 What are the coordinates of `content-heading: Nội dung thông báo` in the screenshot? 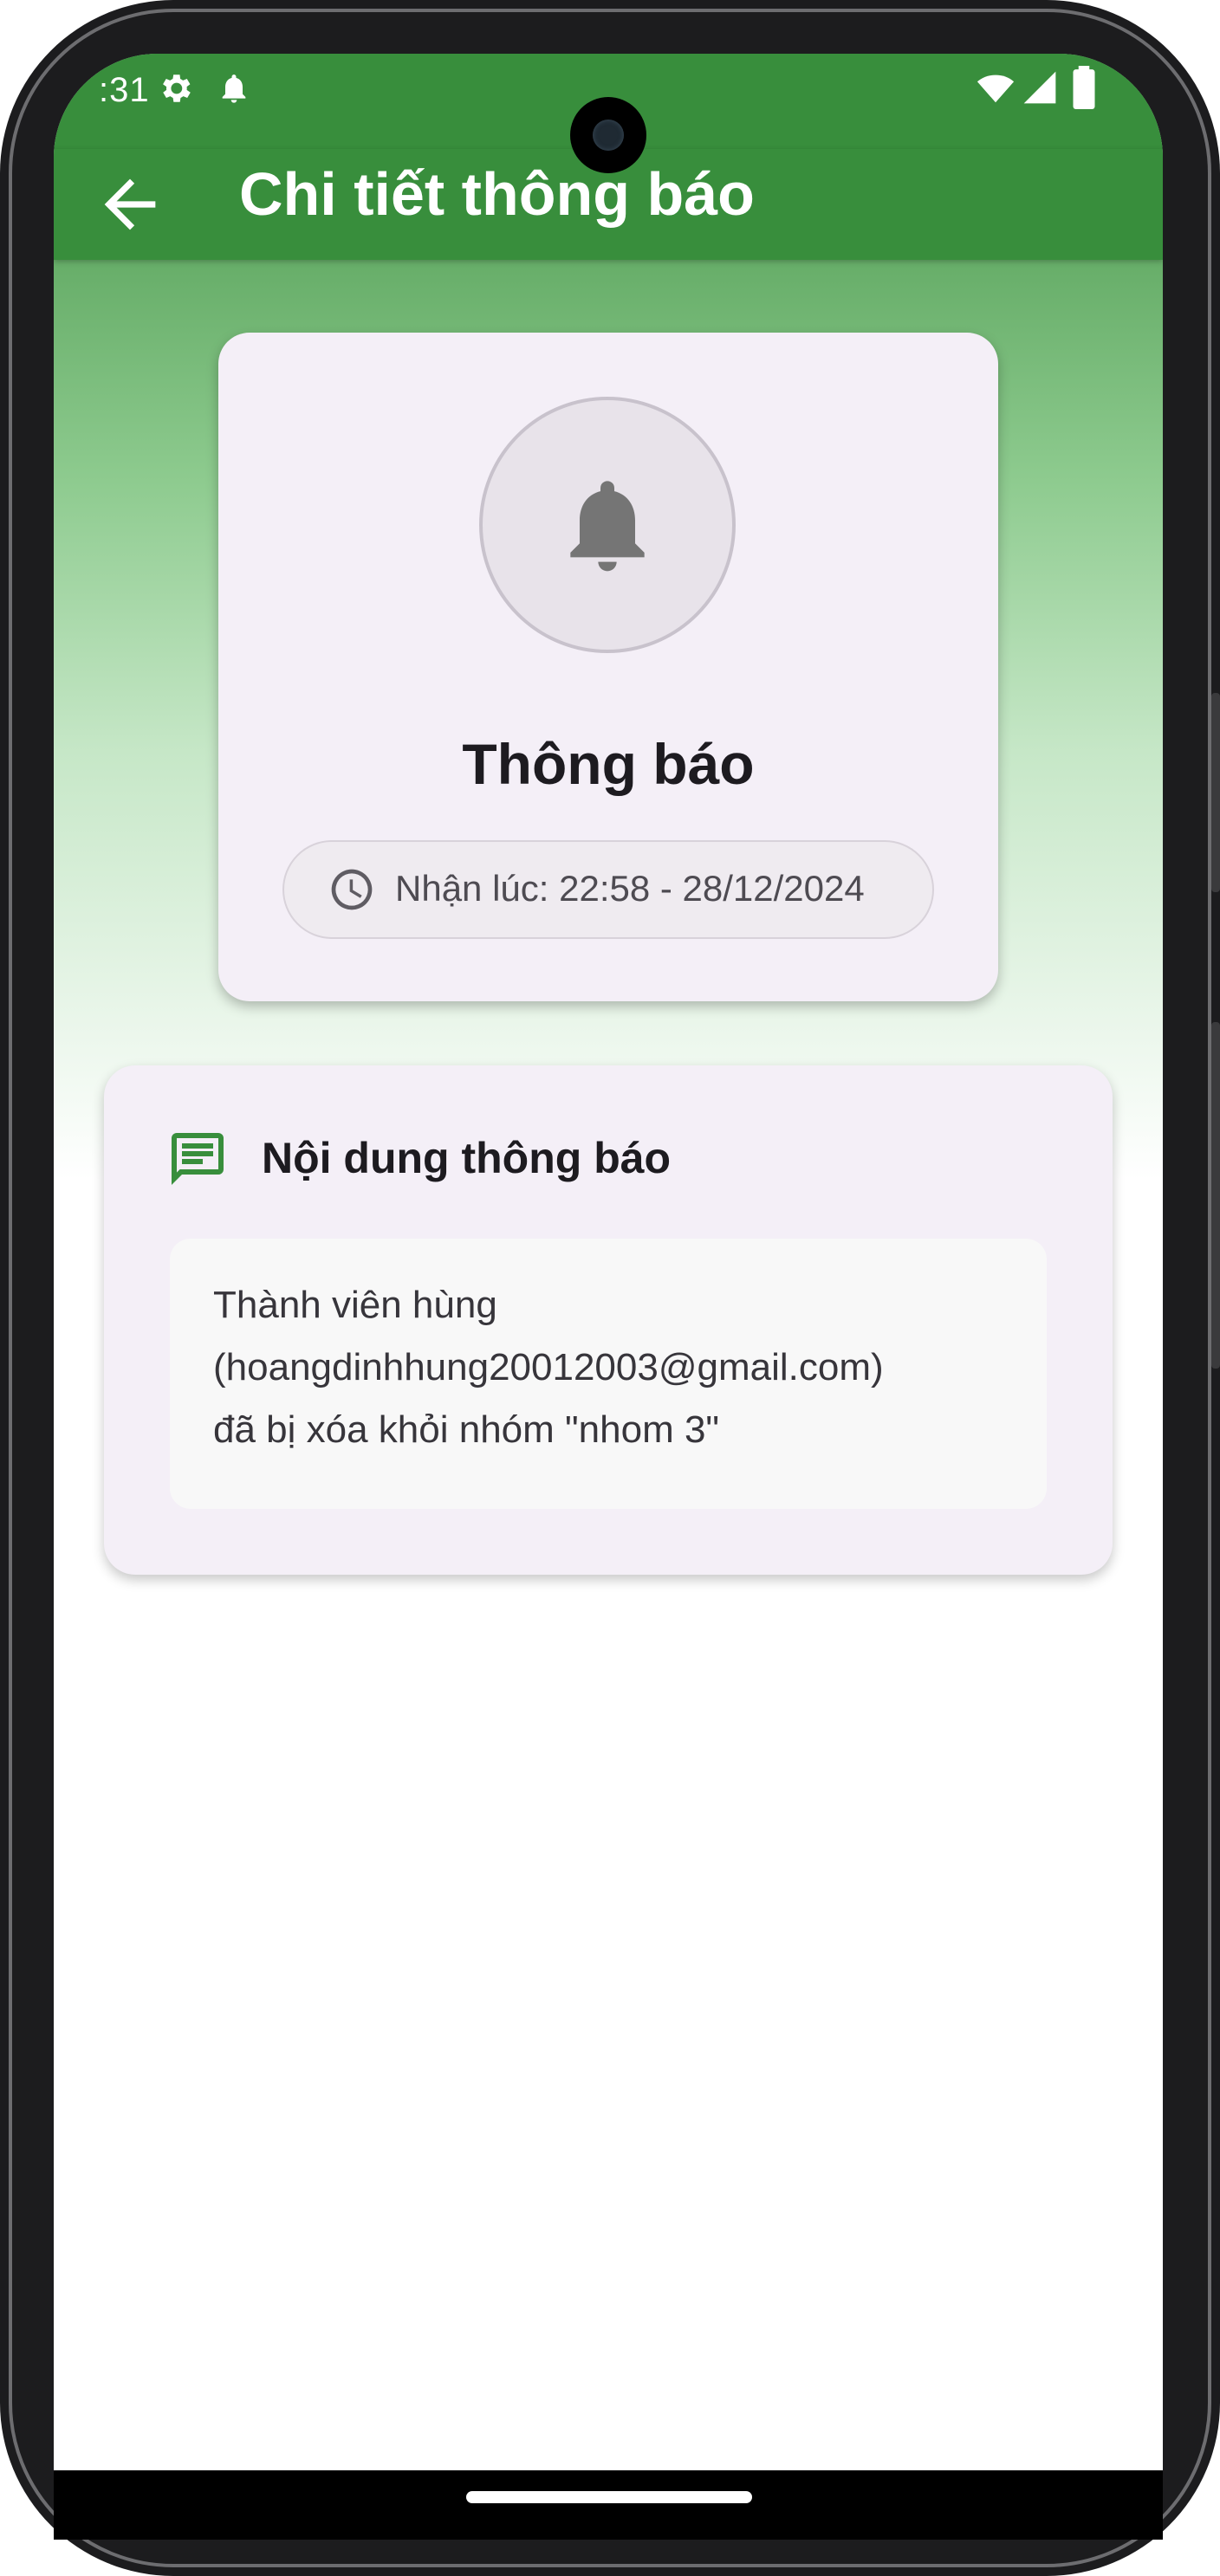 It's located at (467, 1158).